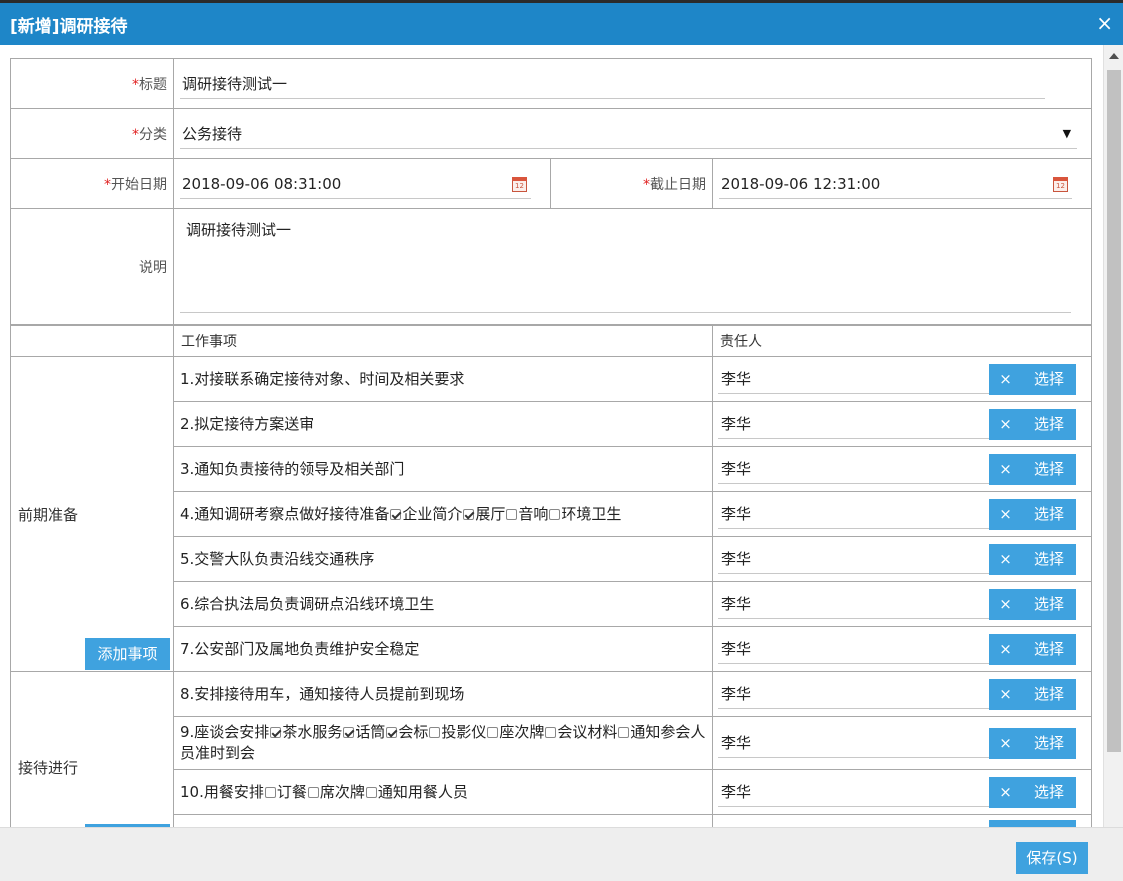 The image size is (1123, 881). I want to click on category-value: 公务接待, so click(212, 133).